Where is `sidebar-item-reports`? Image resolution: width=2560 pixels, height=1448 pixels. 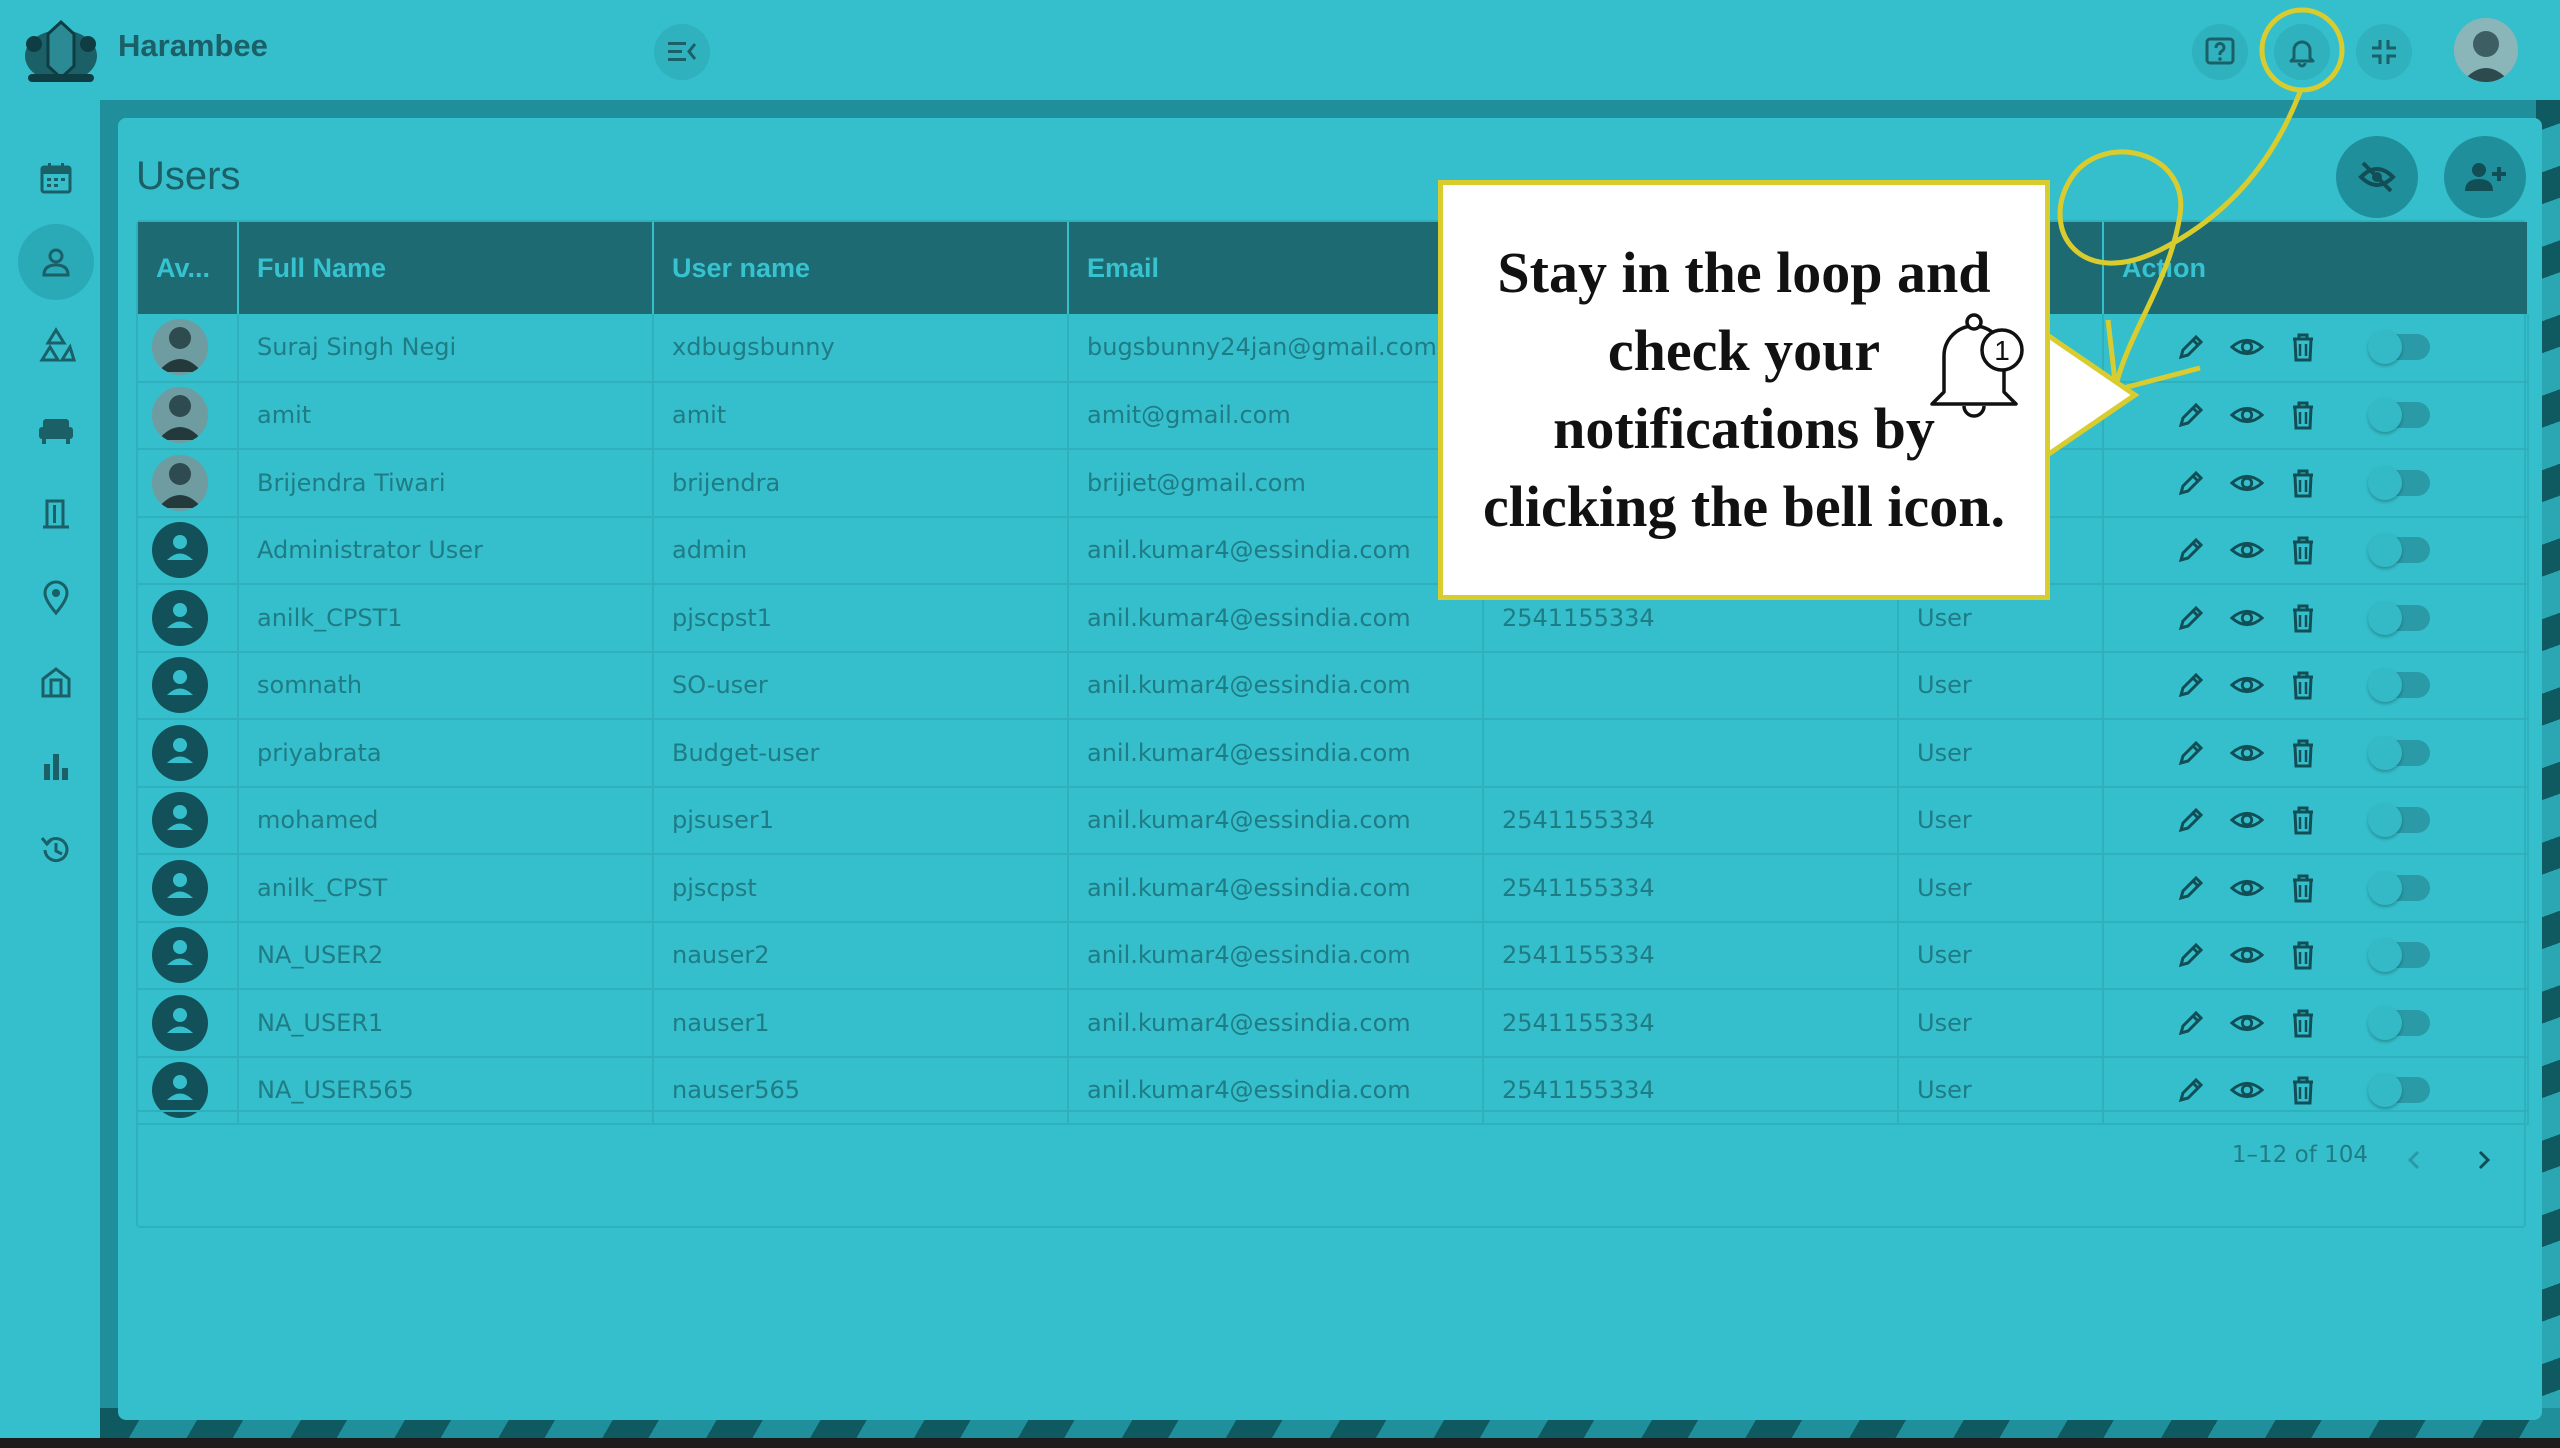
sidebar-item-reports is located at coordinates (56, 766).